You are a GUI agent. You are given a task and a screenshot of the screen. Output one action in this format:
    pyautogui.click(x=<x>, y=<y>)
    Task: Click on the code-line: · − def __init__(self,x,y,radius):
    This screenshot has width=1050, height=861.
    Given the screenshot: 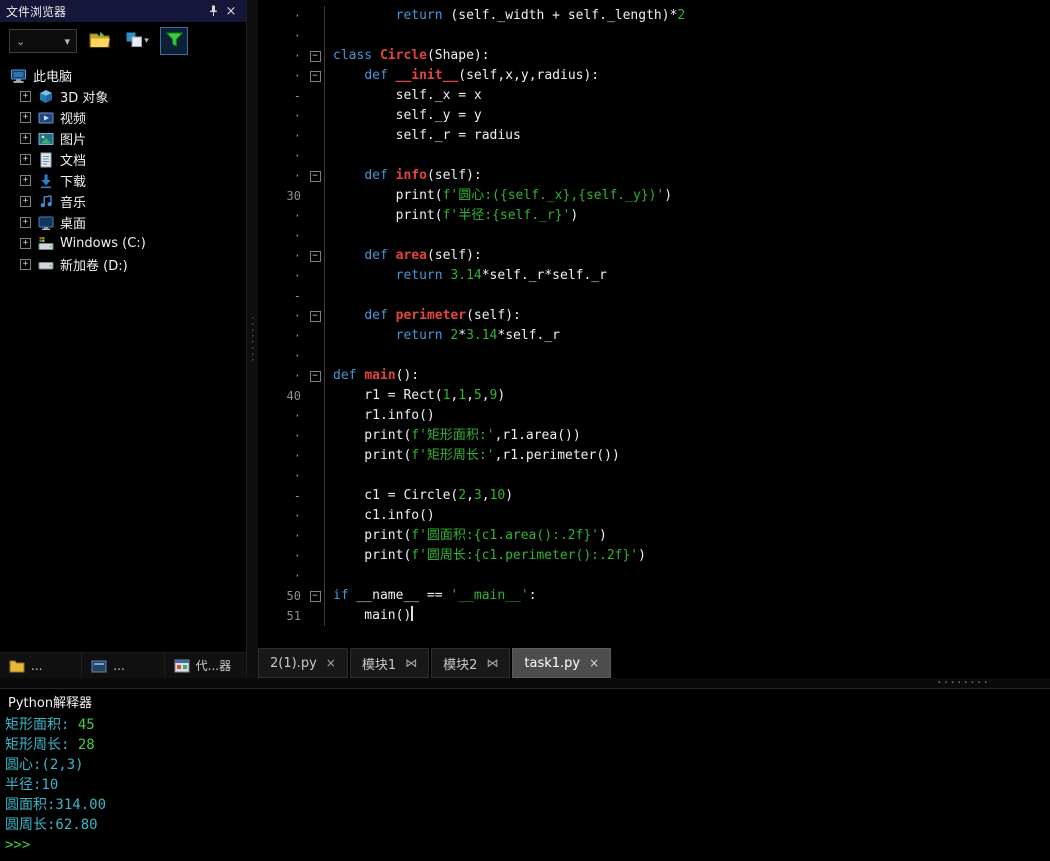 What is the action you would take?
    pyautogui.click(x=654, y=76)
    